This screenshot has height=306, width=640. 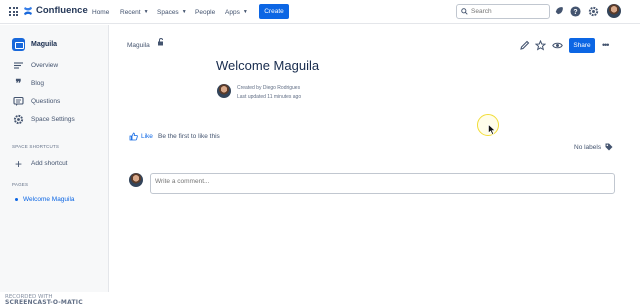 What do you see at coordinates (53, 119) in the screenshot?
I see `sidebar-item-label: Space Settings` at bounding box center [53, 119].